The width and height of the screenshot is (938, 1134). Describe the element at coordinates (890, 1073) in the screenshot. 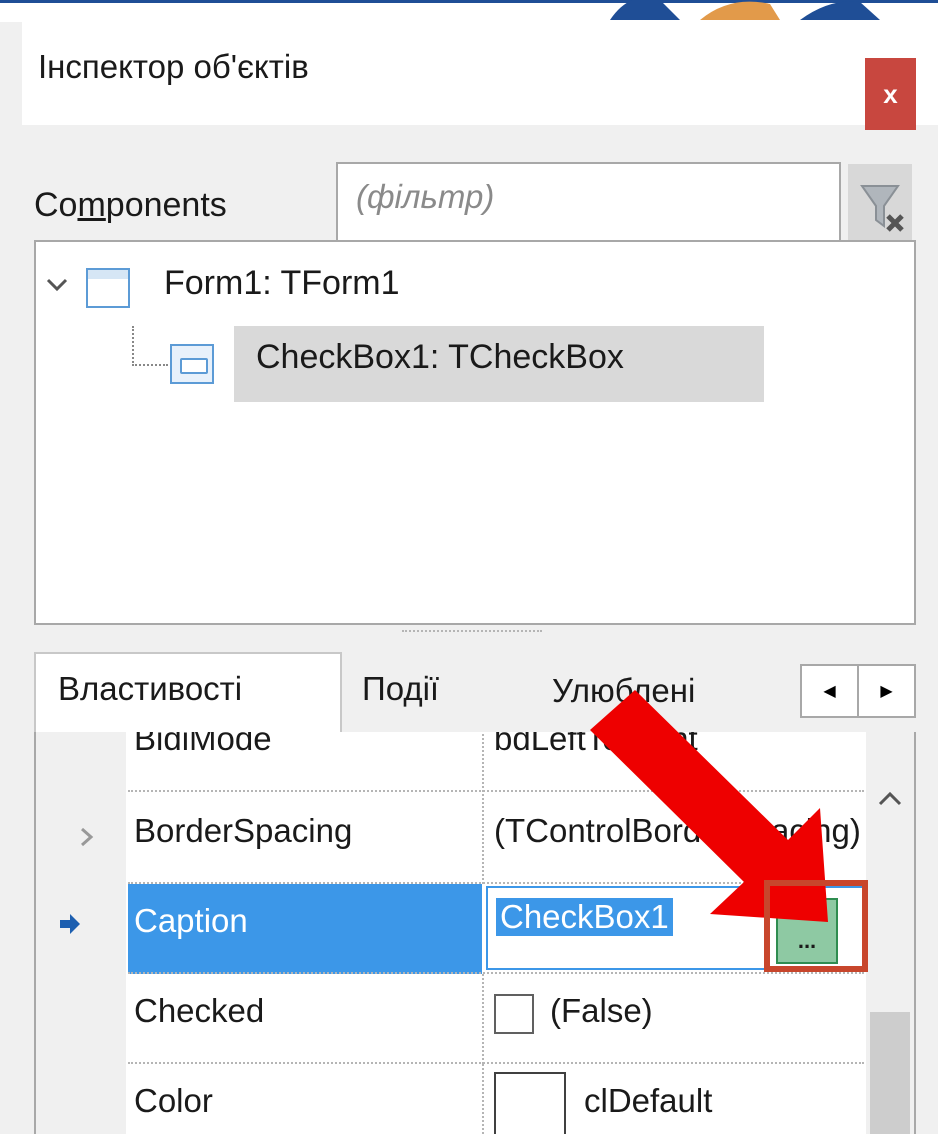

I see `scrollbar-thumb` at that location.